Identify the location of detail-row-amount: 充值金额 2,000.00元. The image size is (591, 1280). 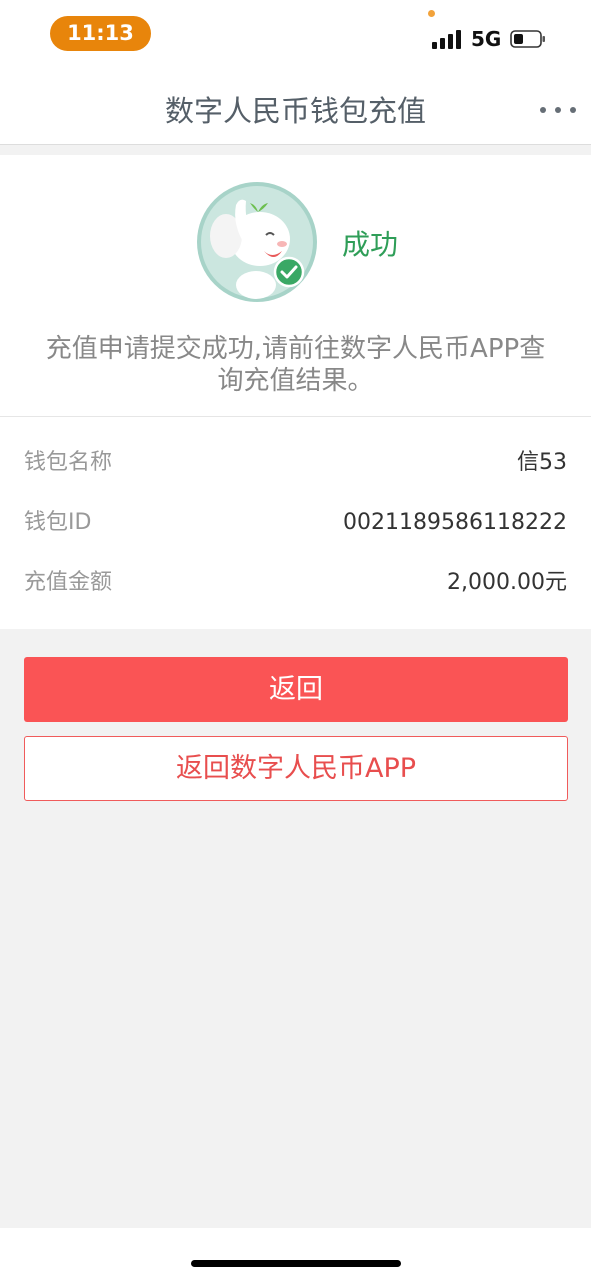
(295, 583).